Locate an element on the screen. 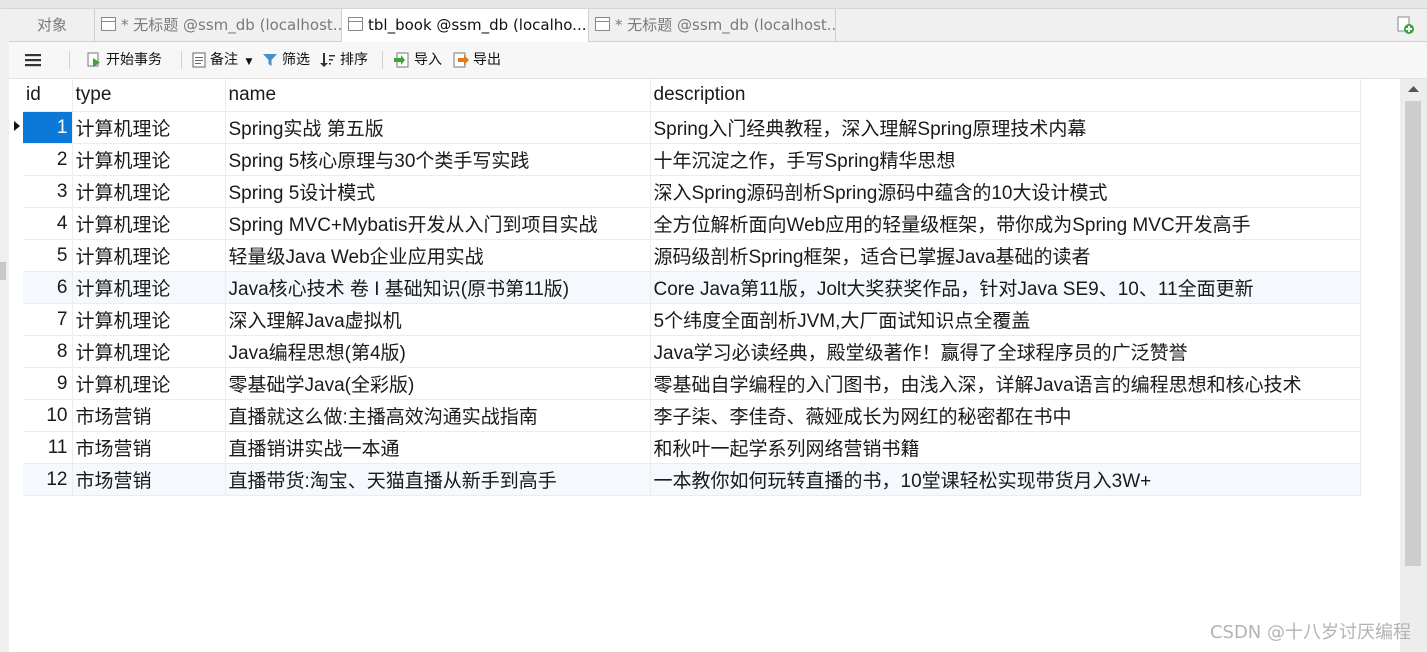  vertical-scrollbar is located at coordinates (1413, 365).